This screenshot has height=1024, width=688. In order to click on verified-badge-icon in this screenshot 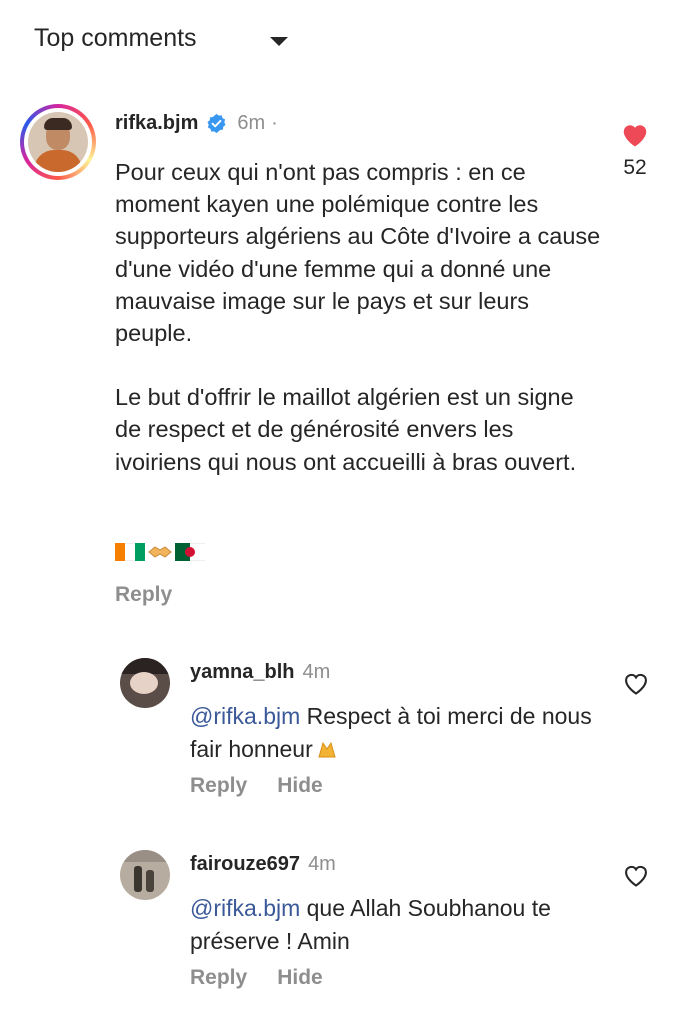, I will do `click(216, 123)`.